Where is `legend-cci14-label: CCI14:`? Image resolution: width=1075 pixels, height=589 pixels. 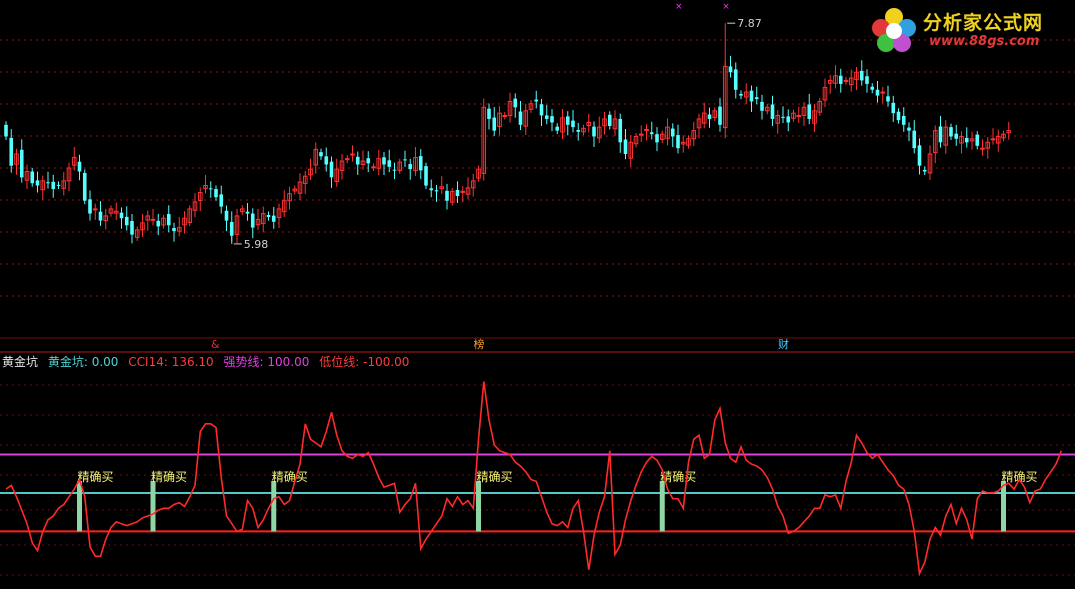 legend-cci14-label: CCI14: is located at coordinates (148, 362).